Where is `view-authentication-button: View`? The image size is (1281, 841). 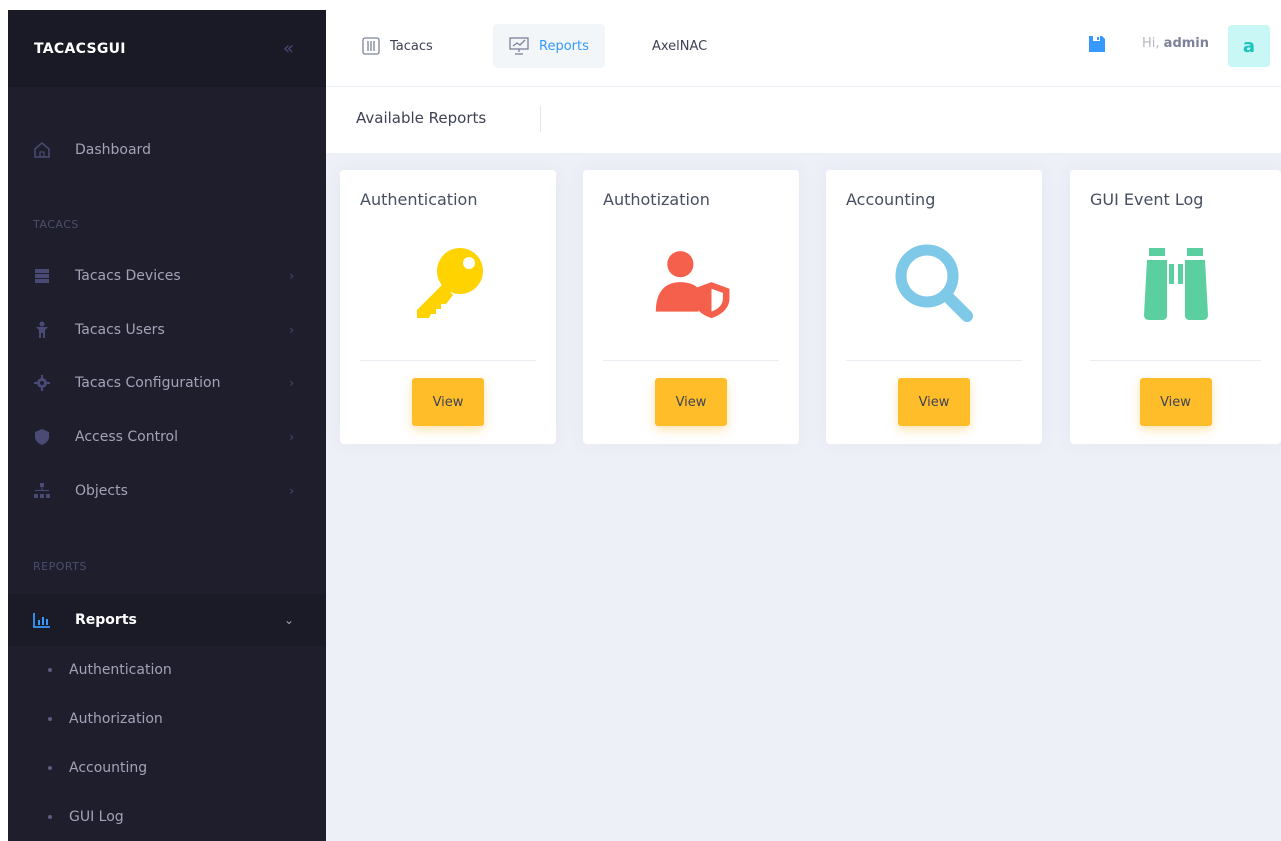 view-authentication-button: View is located at coordinates (448, 402).